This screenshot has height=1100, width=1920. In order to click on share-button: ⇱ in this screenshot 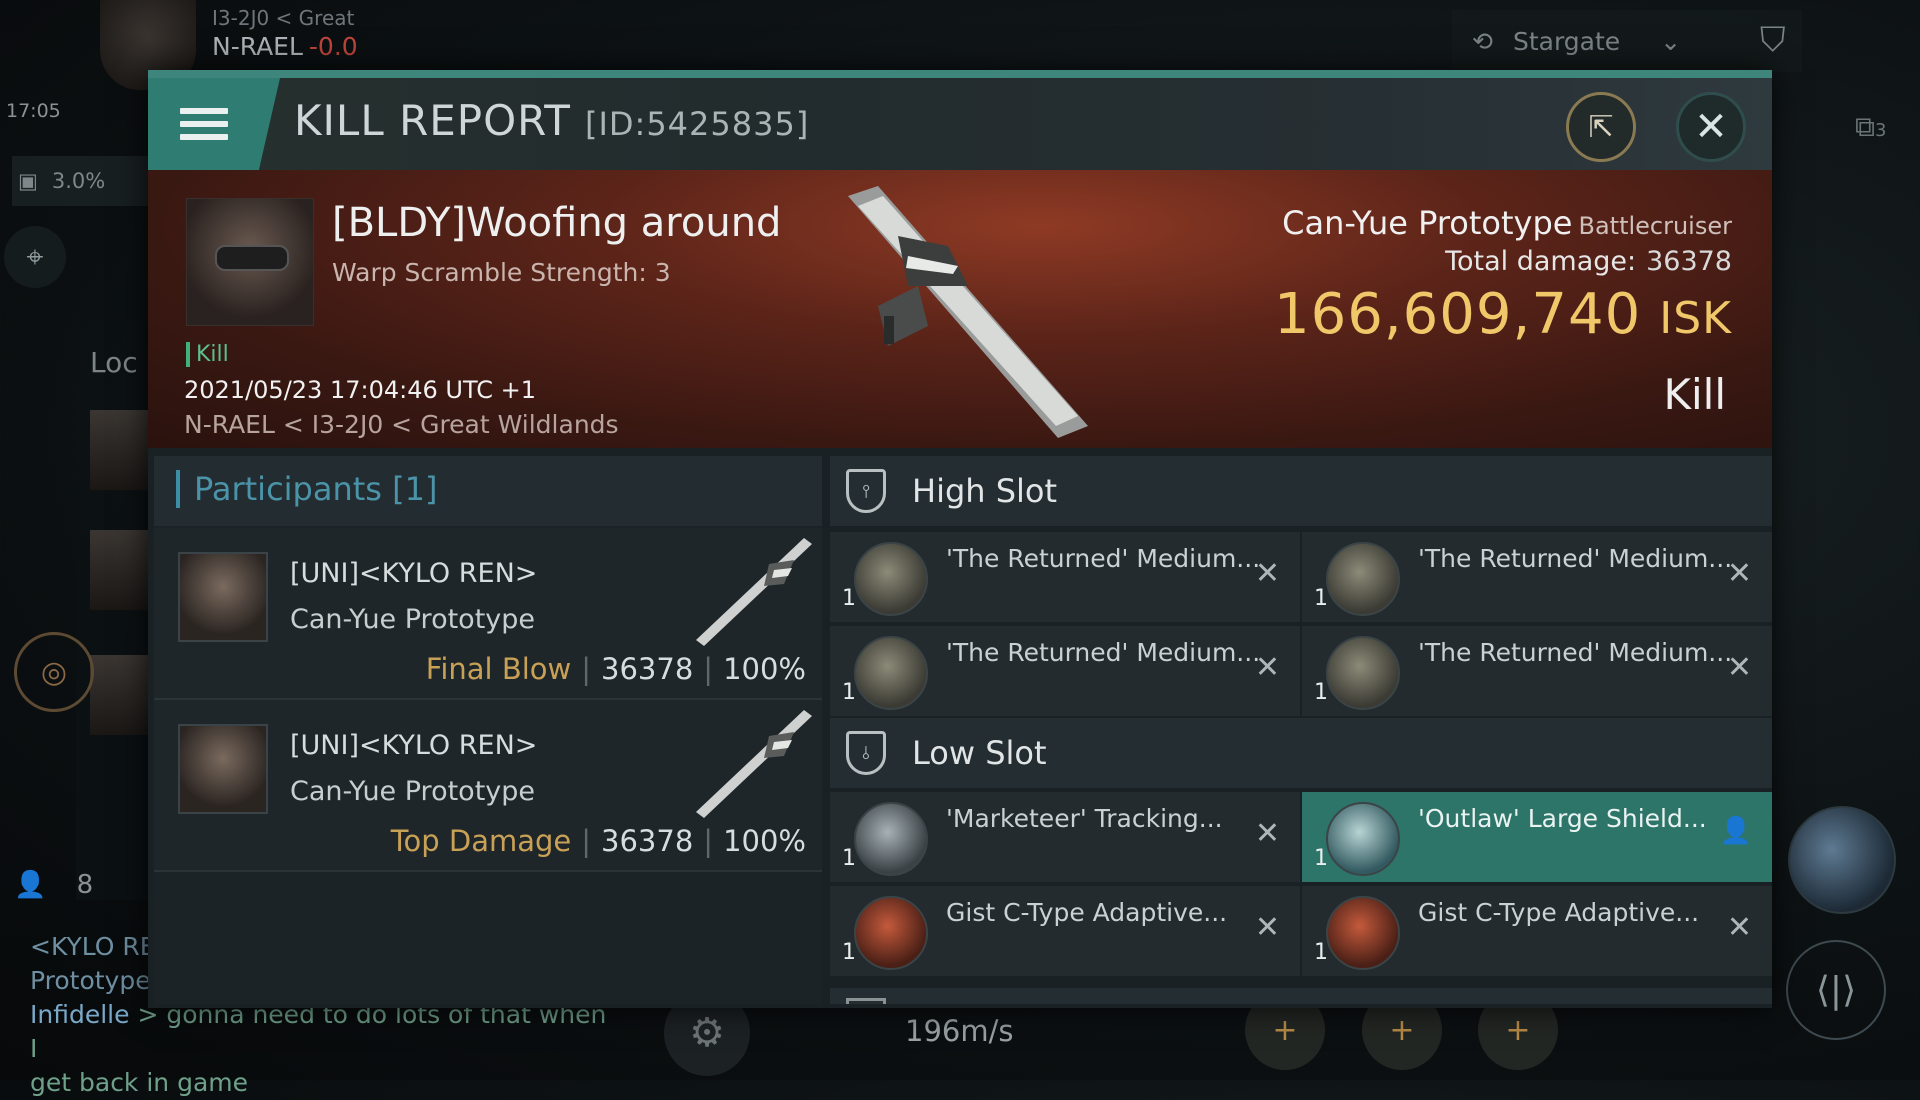, I will do `click(1601, 127)`.